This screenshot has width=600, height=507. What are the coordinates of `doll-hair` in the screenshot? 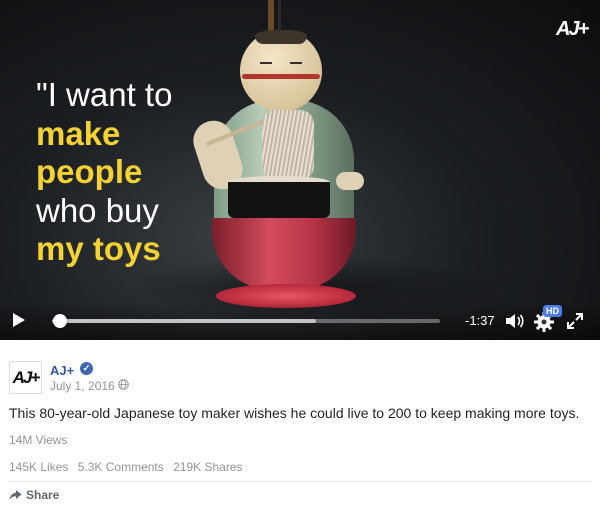 It's located at (281, 37).